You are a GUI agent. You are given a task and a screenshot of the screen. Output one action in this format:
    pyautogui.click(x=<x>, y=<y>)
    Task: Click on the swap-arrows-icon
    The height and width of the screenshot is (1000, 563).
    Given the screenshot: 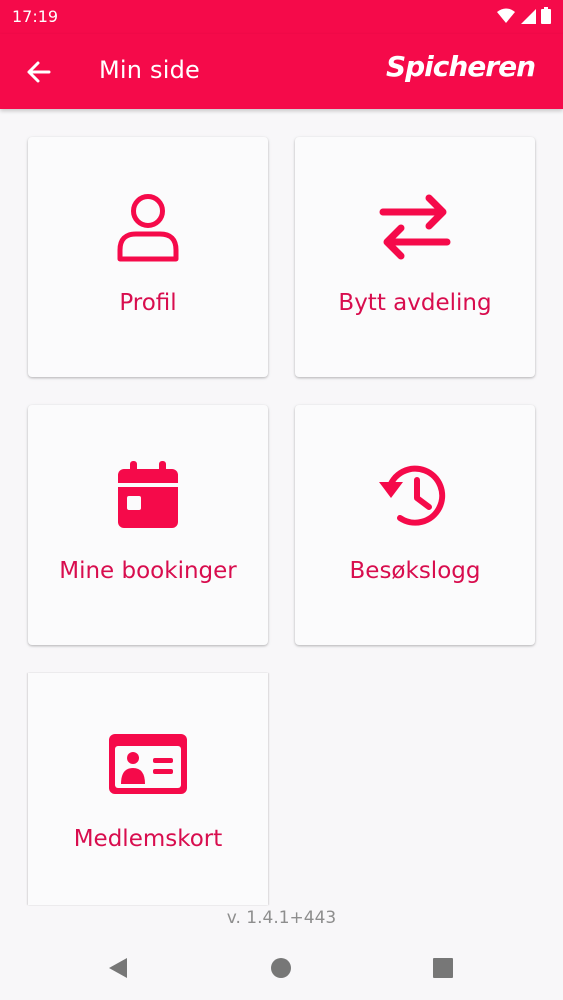 What is the action you would take?
    pyautogui.click(x=415, y=227)
    